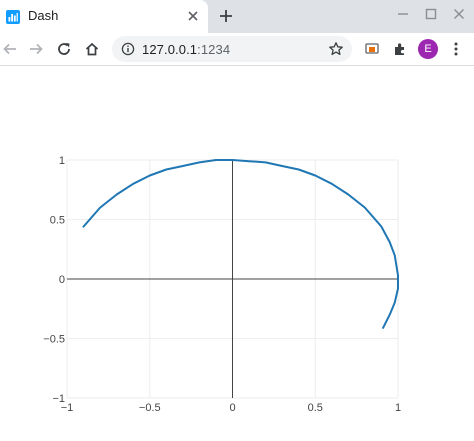  What do you see at coordinates (64, 49) in the screenshot?
I see `reload-icon` at bounding box center [64, 49].